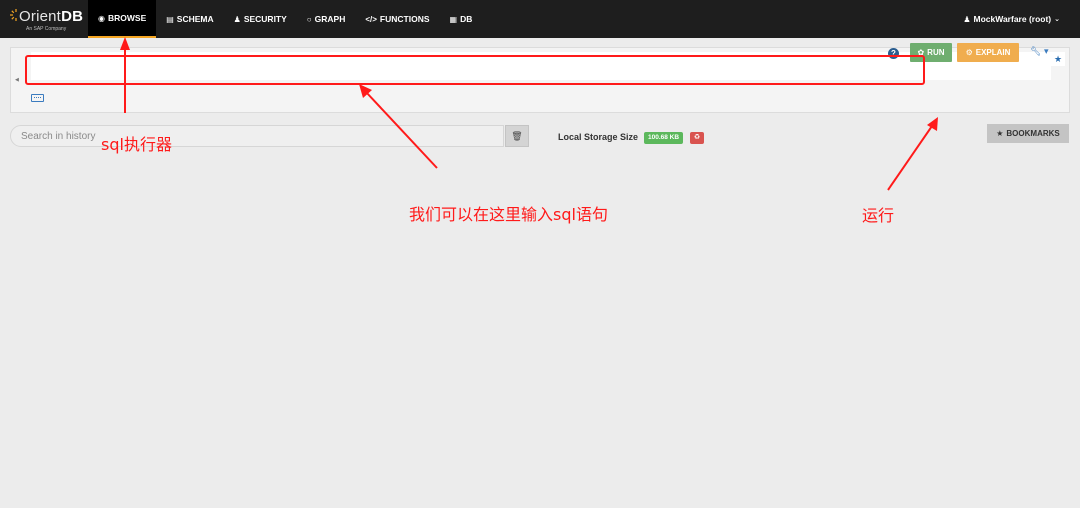 The image size is (1080, 508). What do you see at coordinates (17, 80) in the screenshot?
I see `fold-arrow-icon: ◀` at bounding box center [17, 80].